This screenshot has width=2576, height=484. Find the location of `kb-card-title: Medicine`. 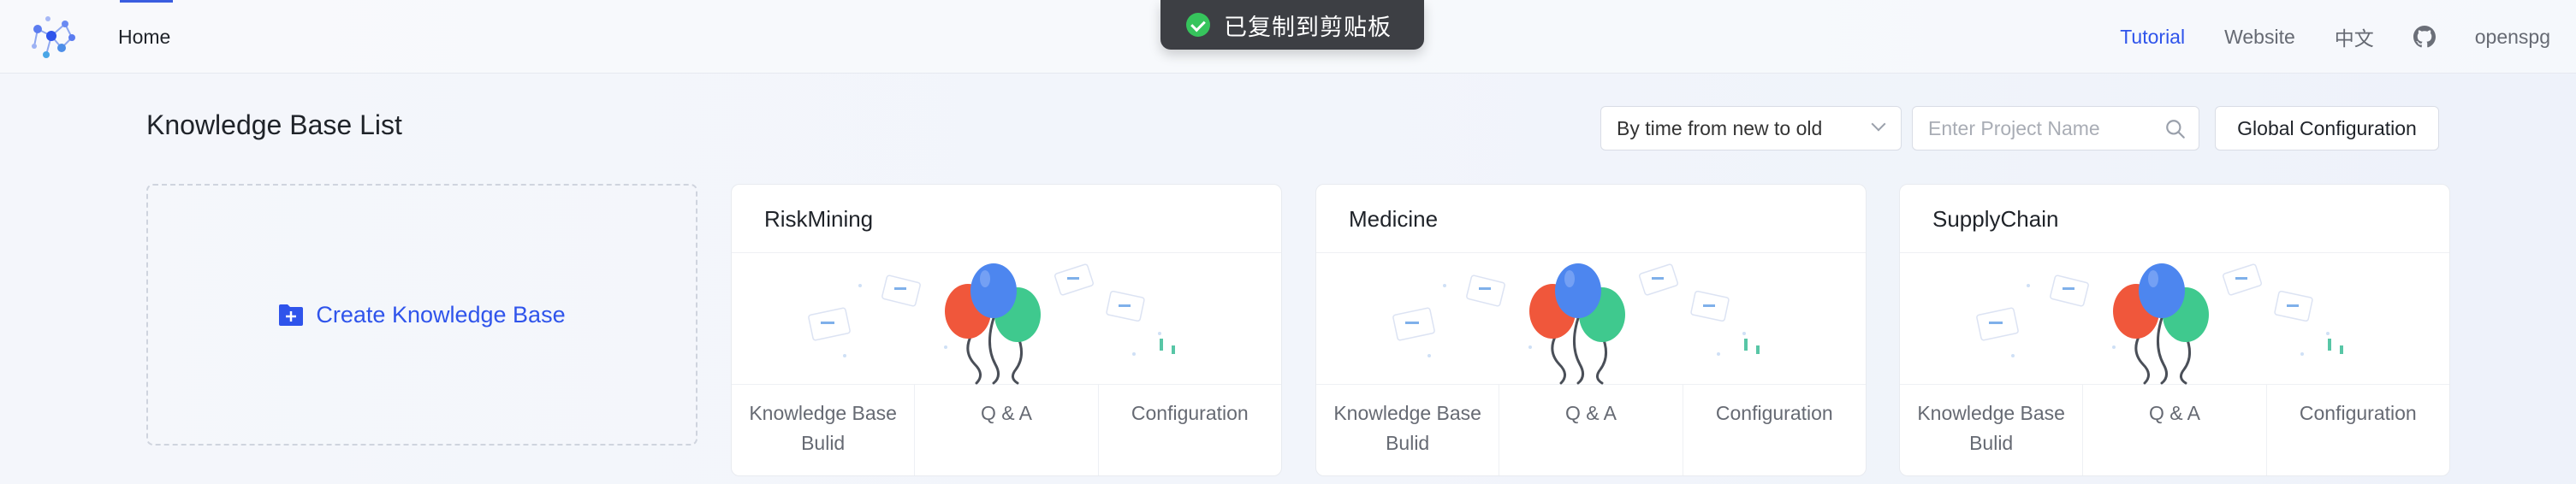

kb-card-title: Medicine is located at coordinates (1591, 219).